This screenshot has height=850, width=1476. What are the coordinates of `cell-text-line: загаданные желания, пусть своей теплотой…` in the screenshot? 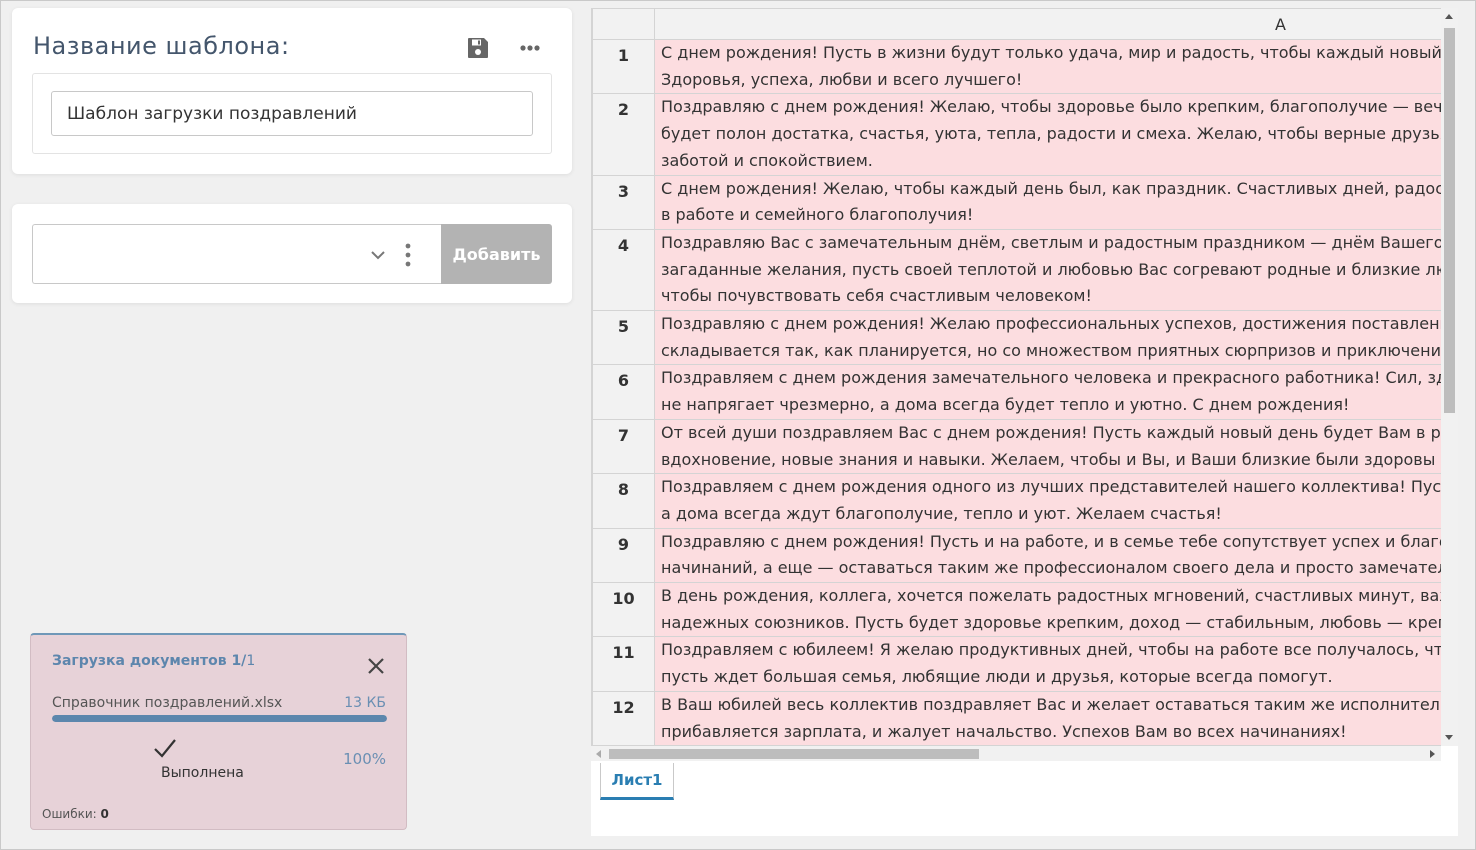 It's located at (1051, 269).